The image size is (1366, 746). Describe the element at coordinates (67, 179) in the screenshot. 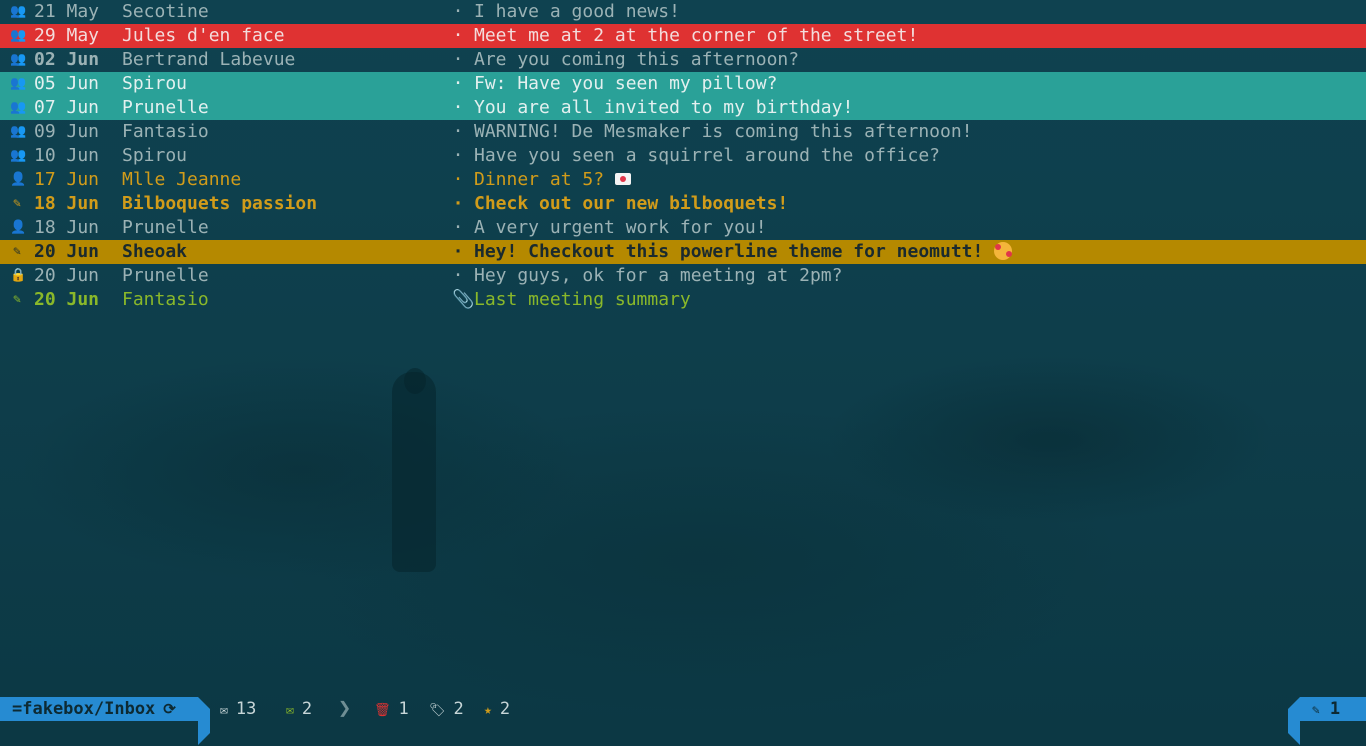

I see `message-date: 17 Jun` at that location.